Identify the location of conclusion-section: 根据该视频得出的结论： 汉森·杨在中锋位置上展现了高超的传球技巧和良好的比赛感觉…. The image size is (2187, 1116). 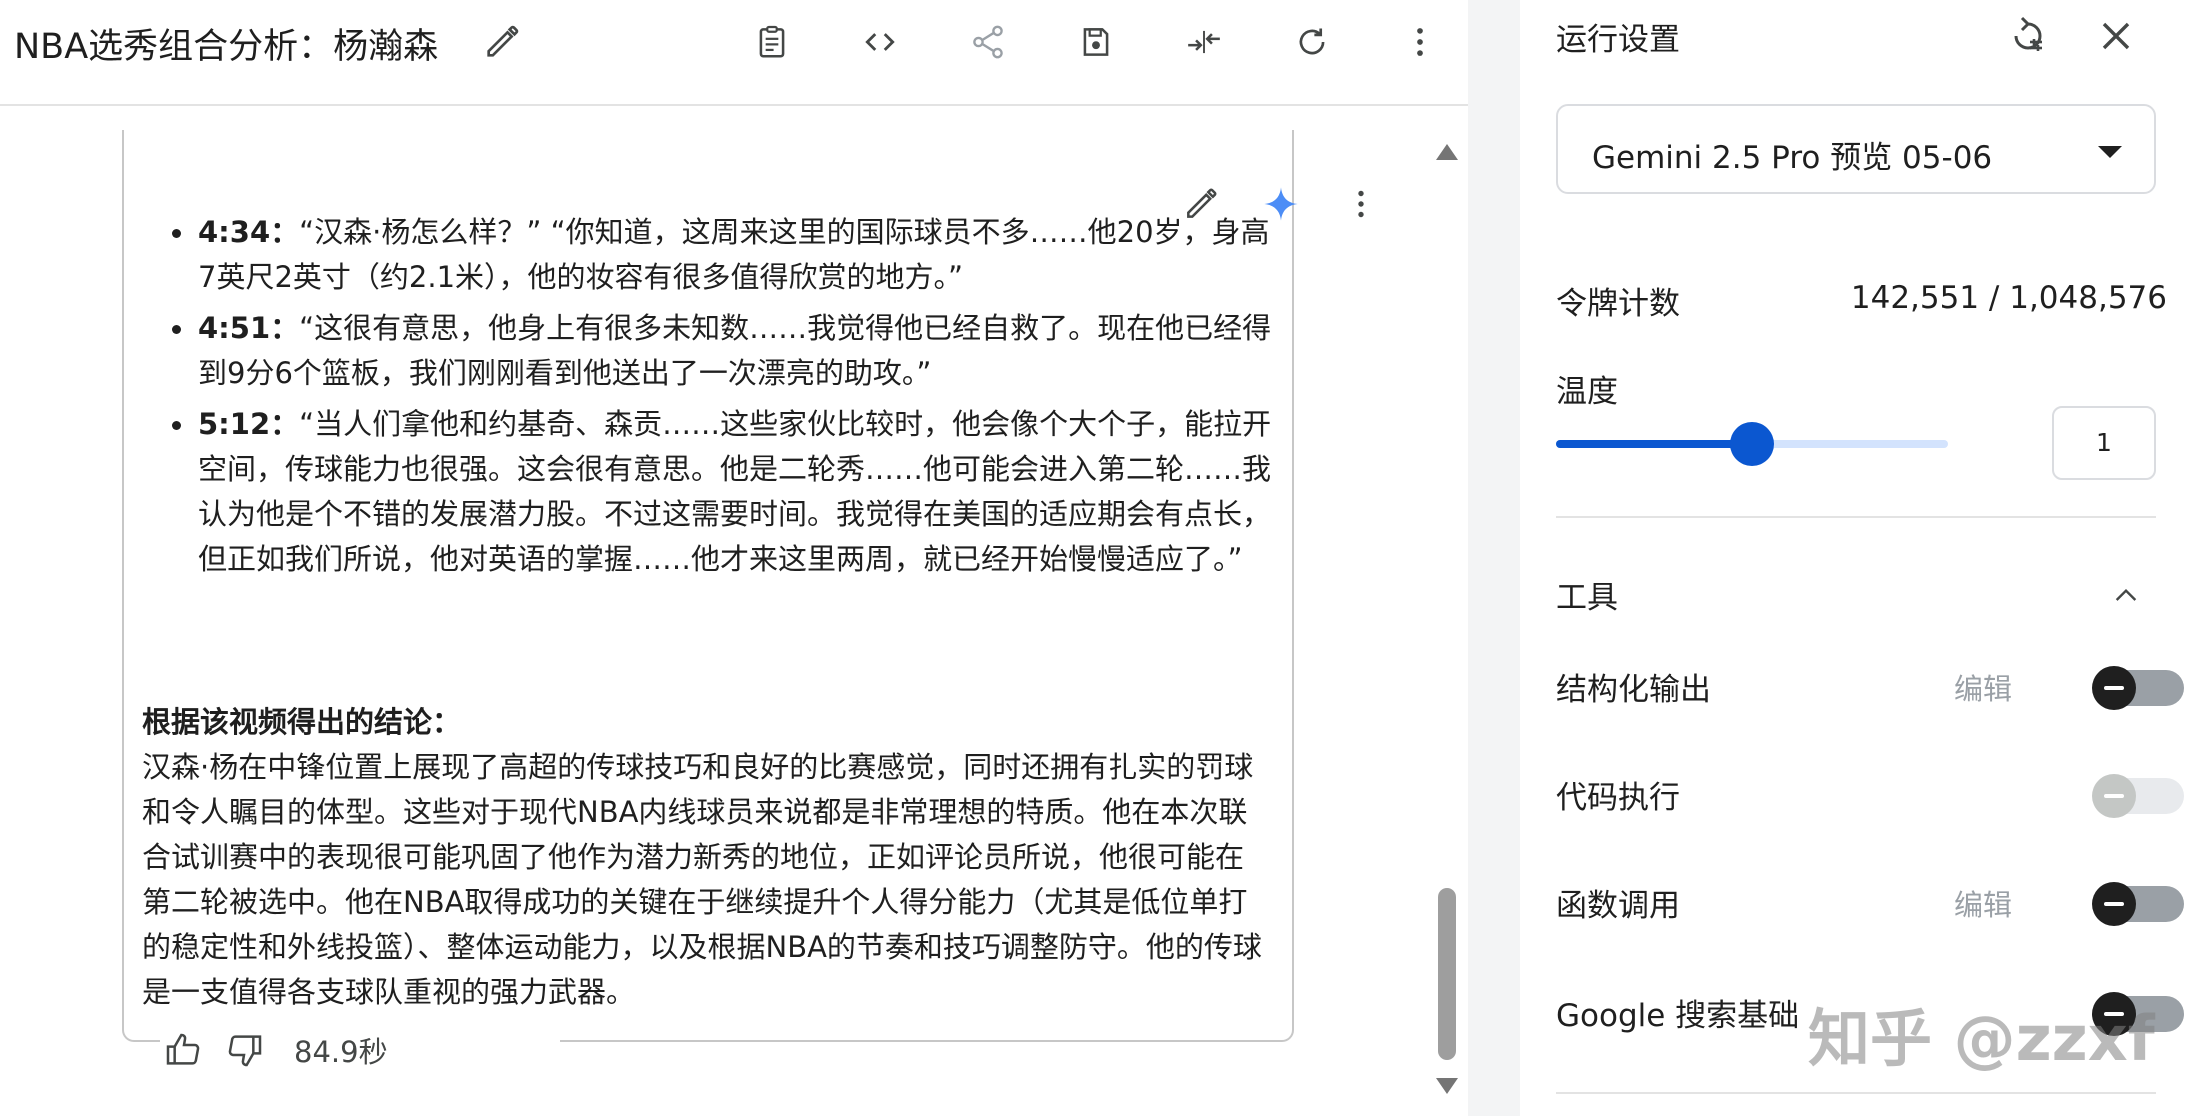
(707, 857).